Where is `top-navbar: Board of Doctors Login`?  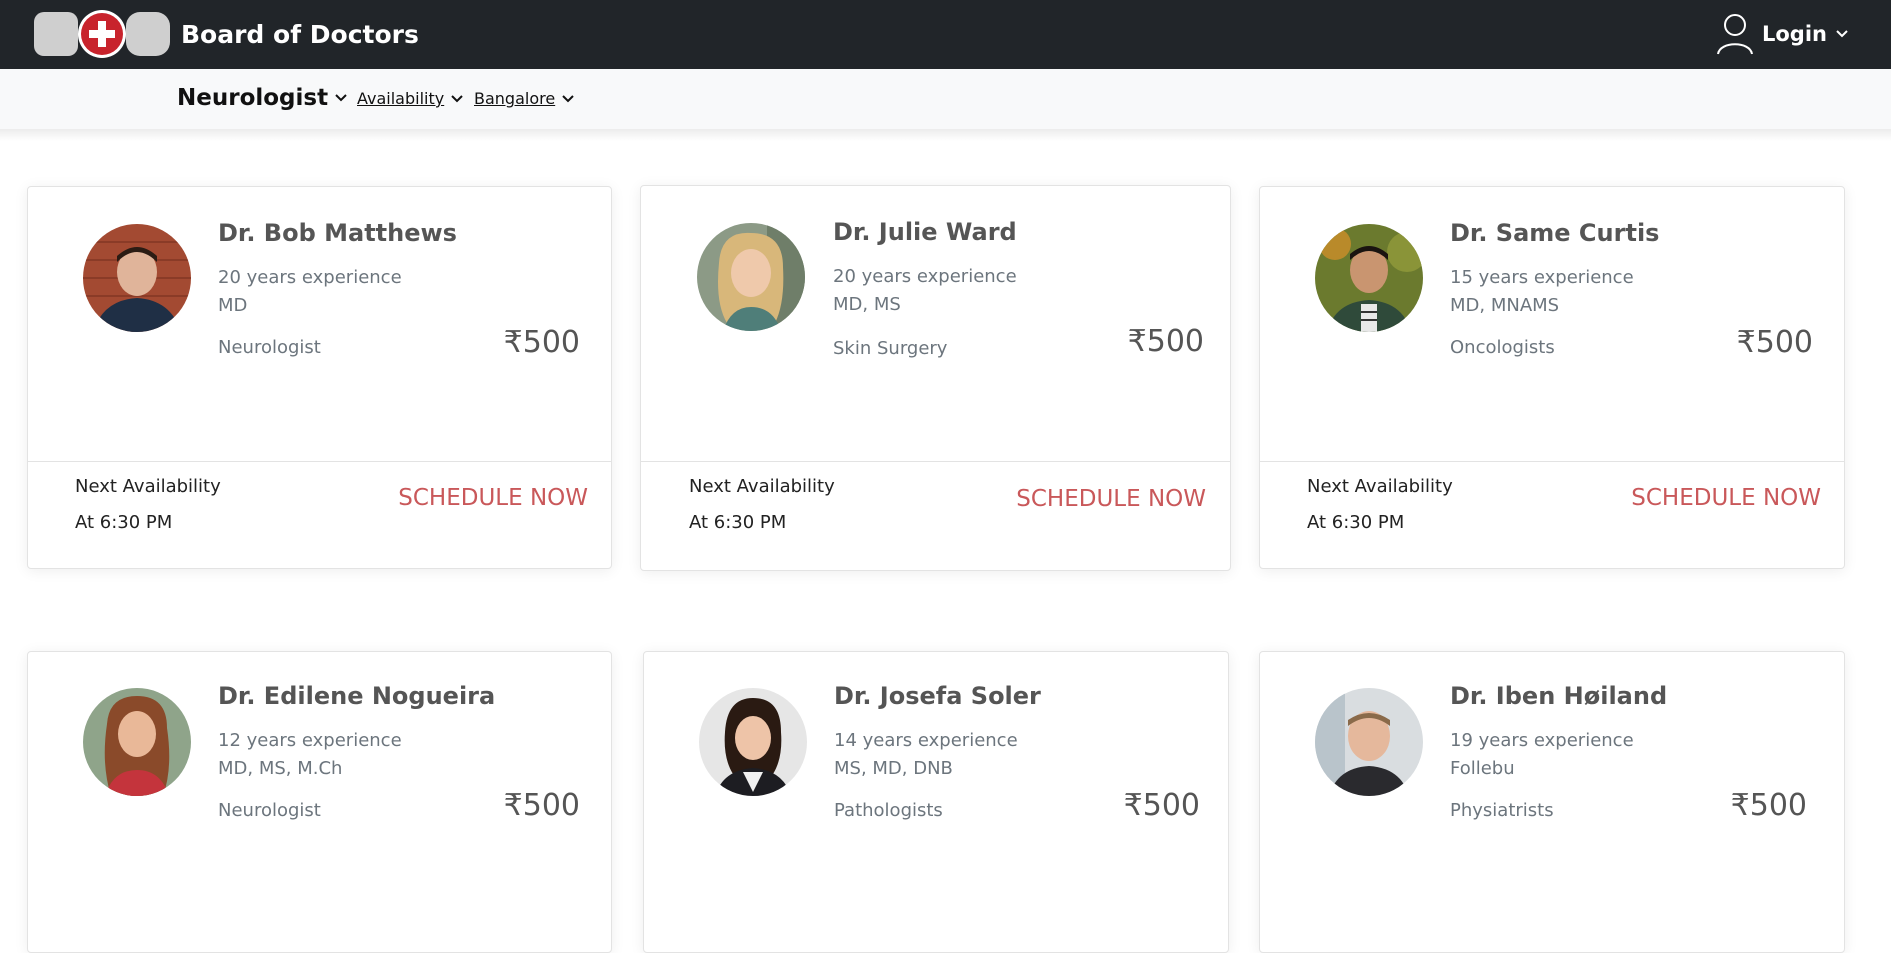 top-navbar: Board of Doctors Login is located at coordinates (945, 34).